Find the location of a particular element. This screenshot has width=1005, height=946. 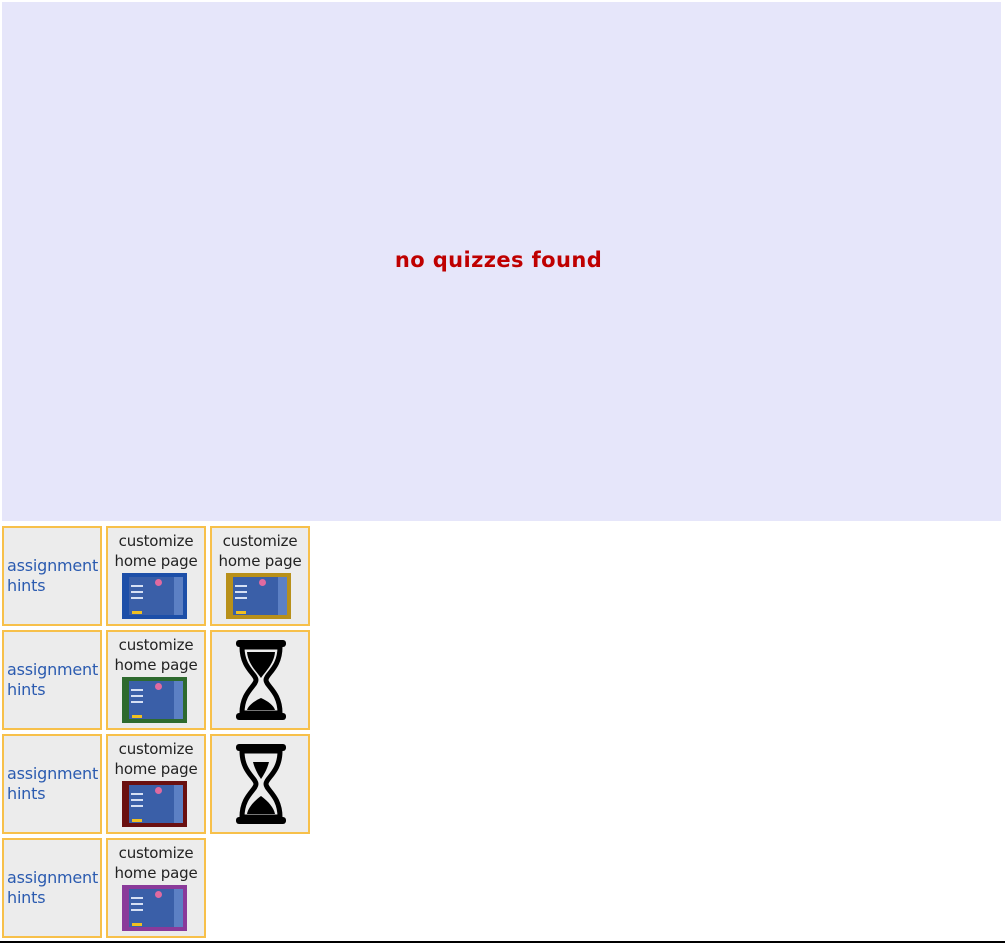

no-quizzes-message: no quizzes found is located at coordinates (498, 259).